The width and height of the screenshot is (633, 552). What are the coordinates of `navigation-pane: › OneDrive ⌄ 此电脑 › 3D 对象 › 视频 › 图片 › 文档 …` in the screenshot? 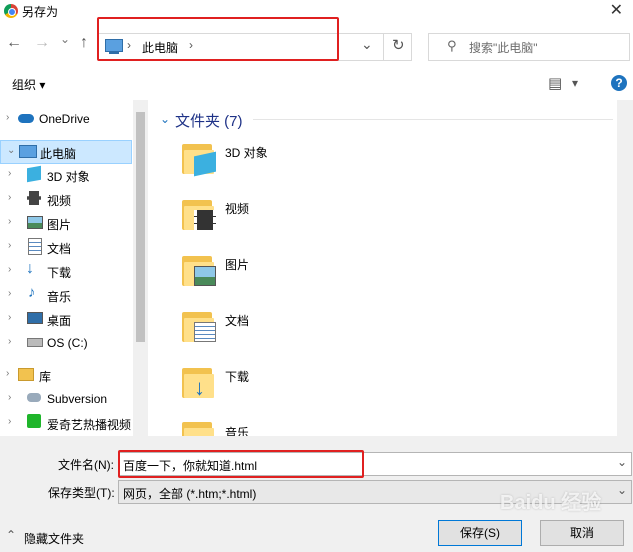 It's located at (74, 268).